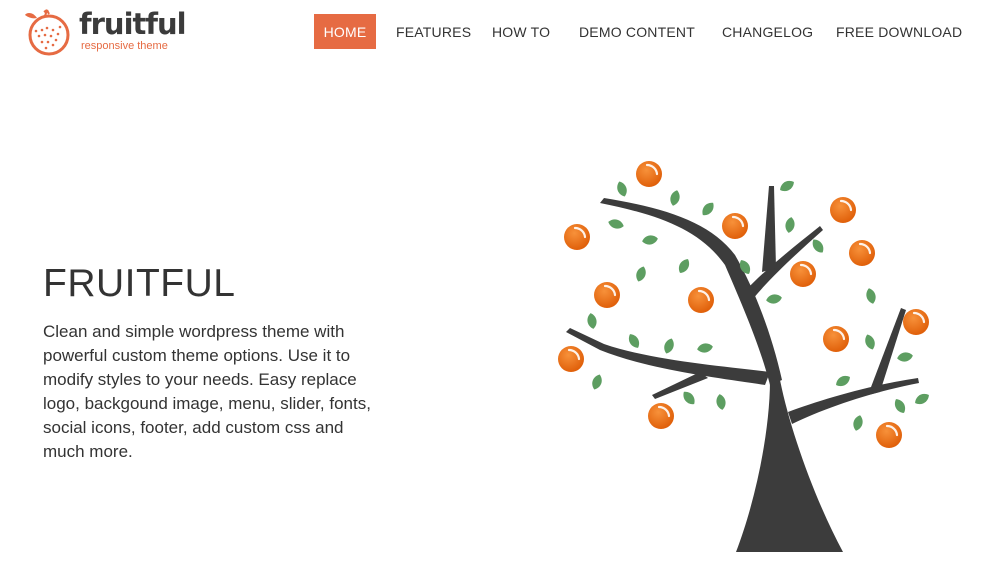 This screenshot has width=988, height=563. Describe the element at coordinates (345, 31) in the screenshot. I see `nav-home: HOME` at that location.